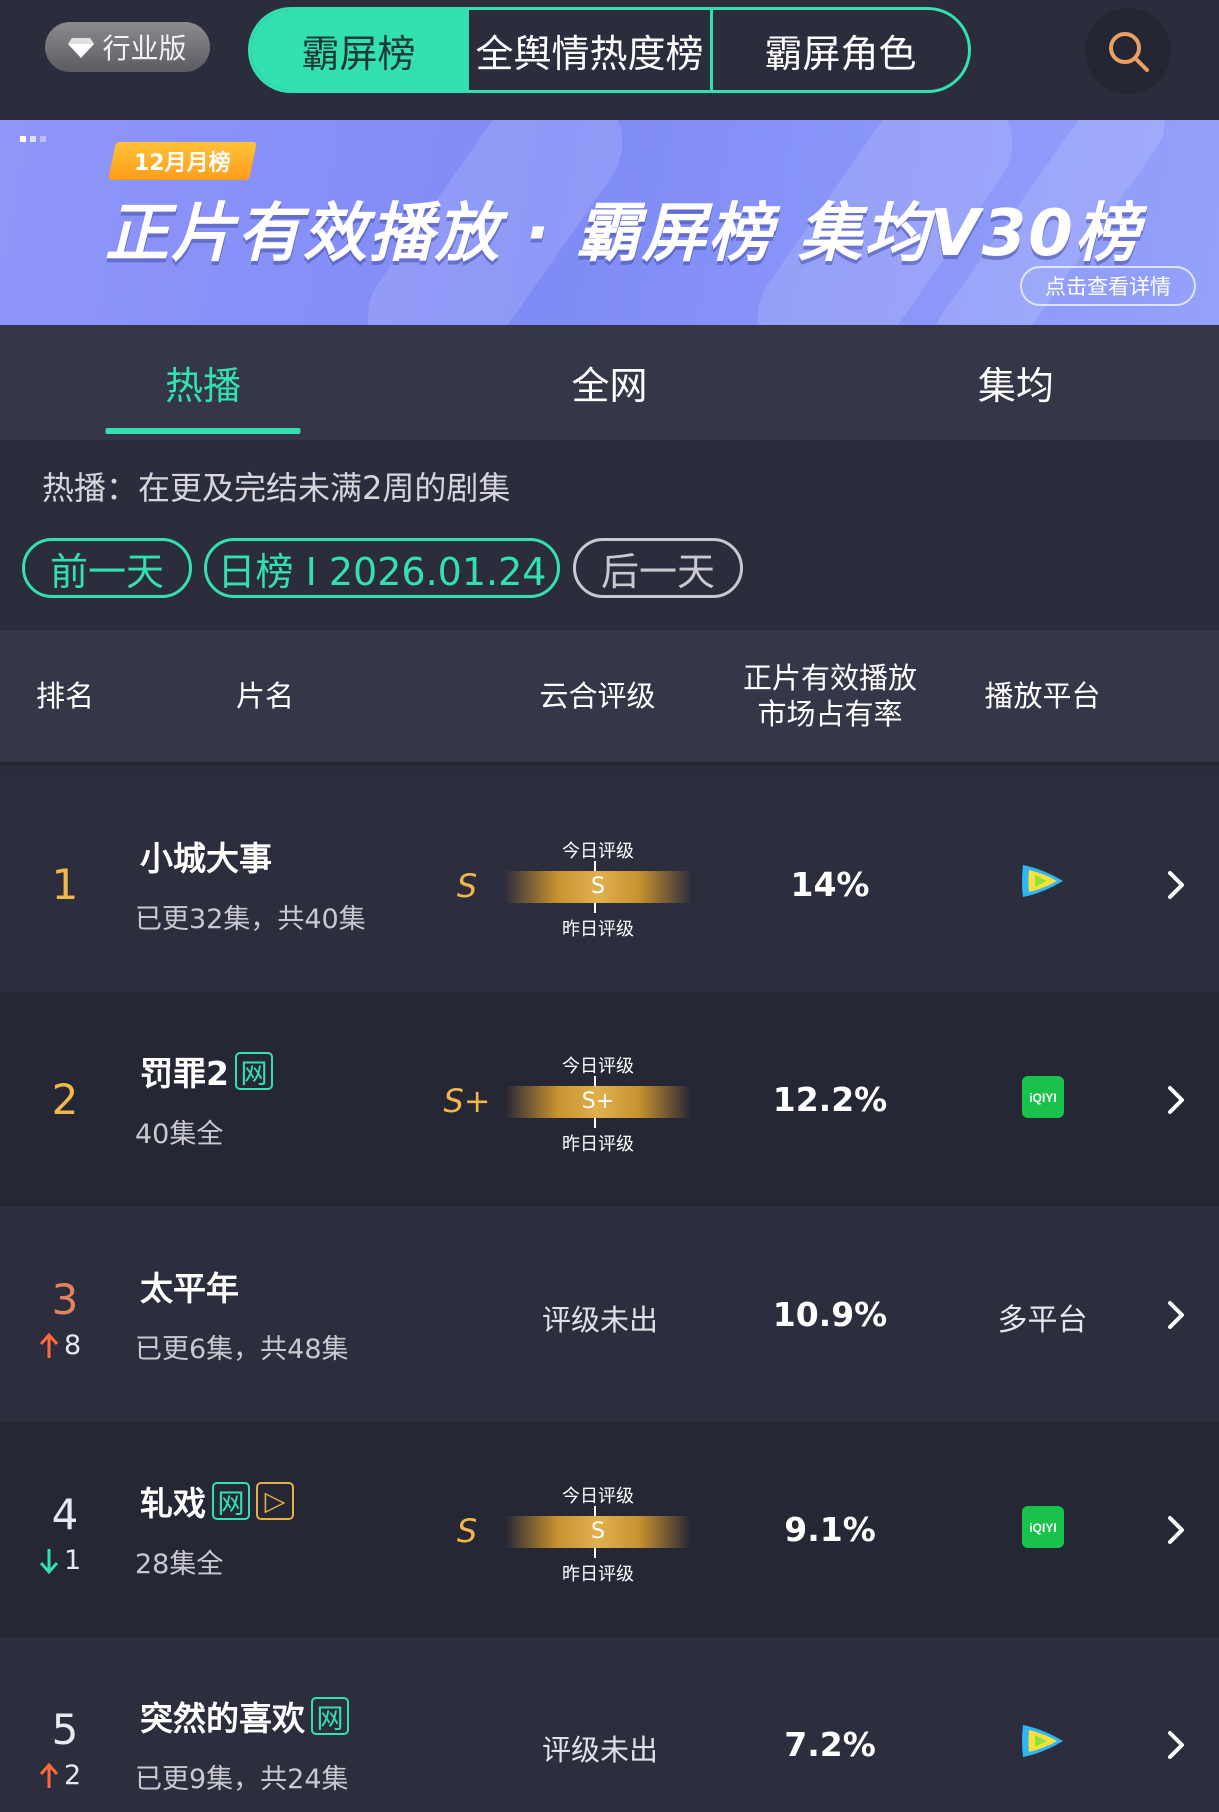 Image resolution: width=1219 pixels, height=1812 pixels. Describe the element at coordinates (830, 1314) in the screenshot. I see `market-share: 10.9%` at that location.